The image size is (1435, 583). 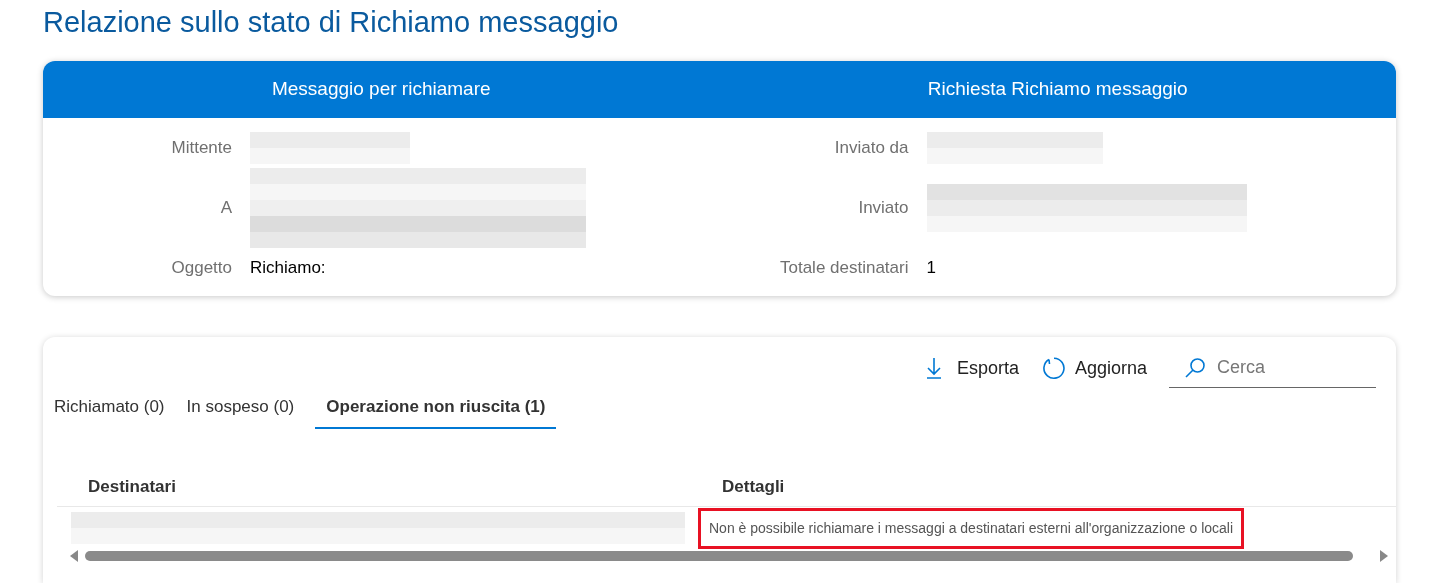 What do you see at coordinates (931, 268) in the screenshot?
I see `field-value: 1` at bounding box center [931, 268].